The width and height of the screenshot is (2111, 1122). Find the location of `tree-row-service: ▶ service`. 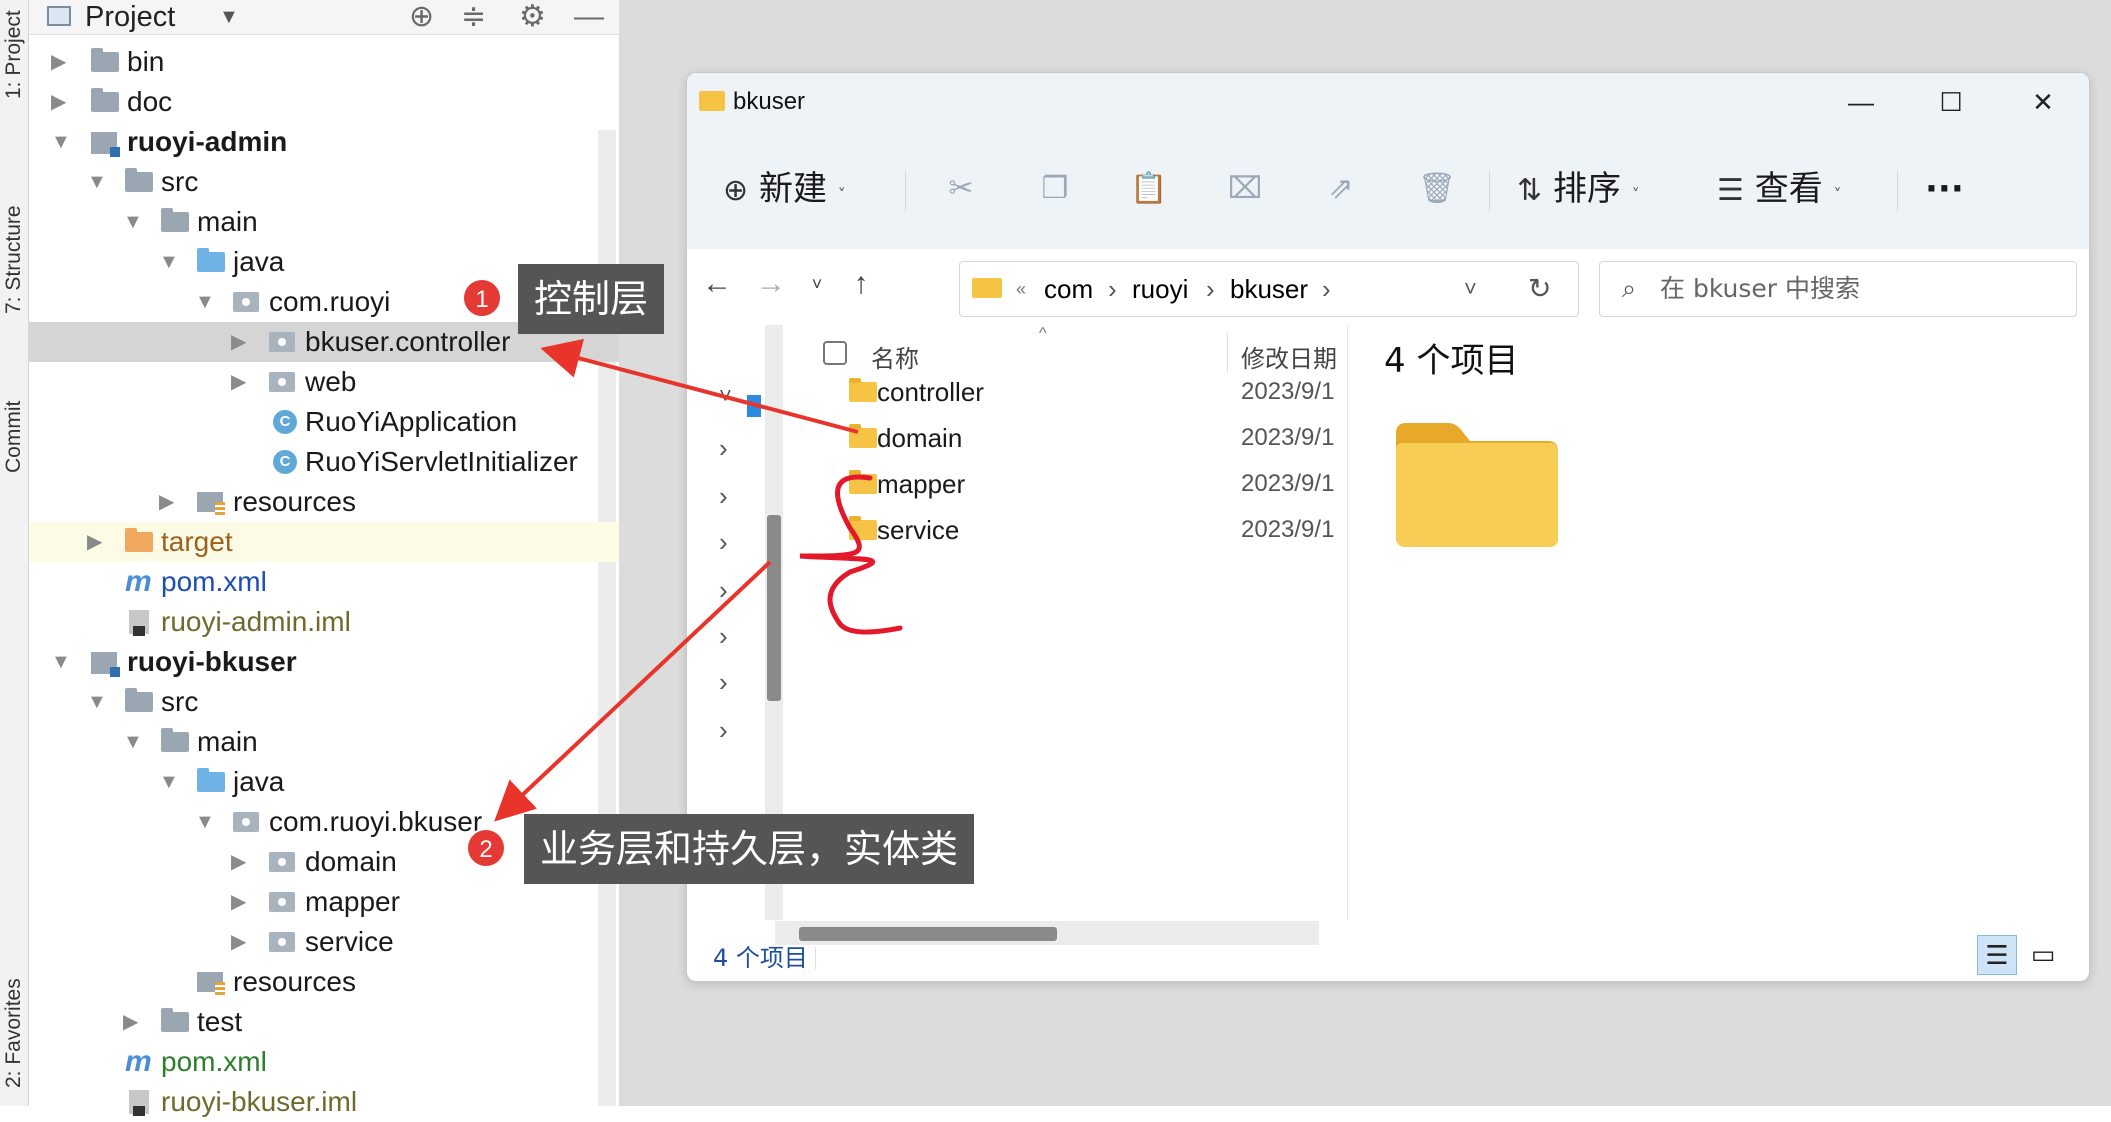

tree-row-service: ▶ service is located at coordinates (324, 942).